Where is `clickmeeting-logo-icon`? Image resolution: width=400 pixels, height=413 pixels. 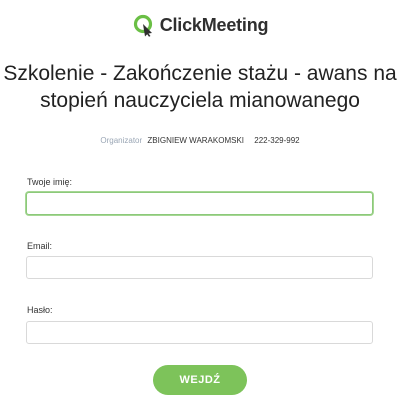 clickmeeting-logo-icon is located at coordinates (142, 25).